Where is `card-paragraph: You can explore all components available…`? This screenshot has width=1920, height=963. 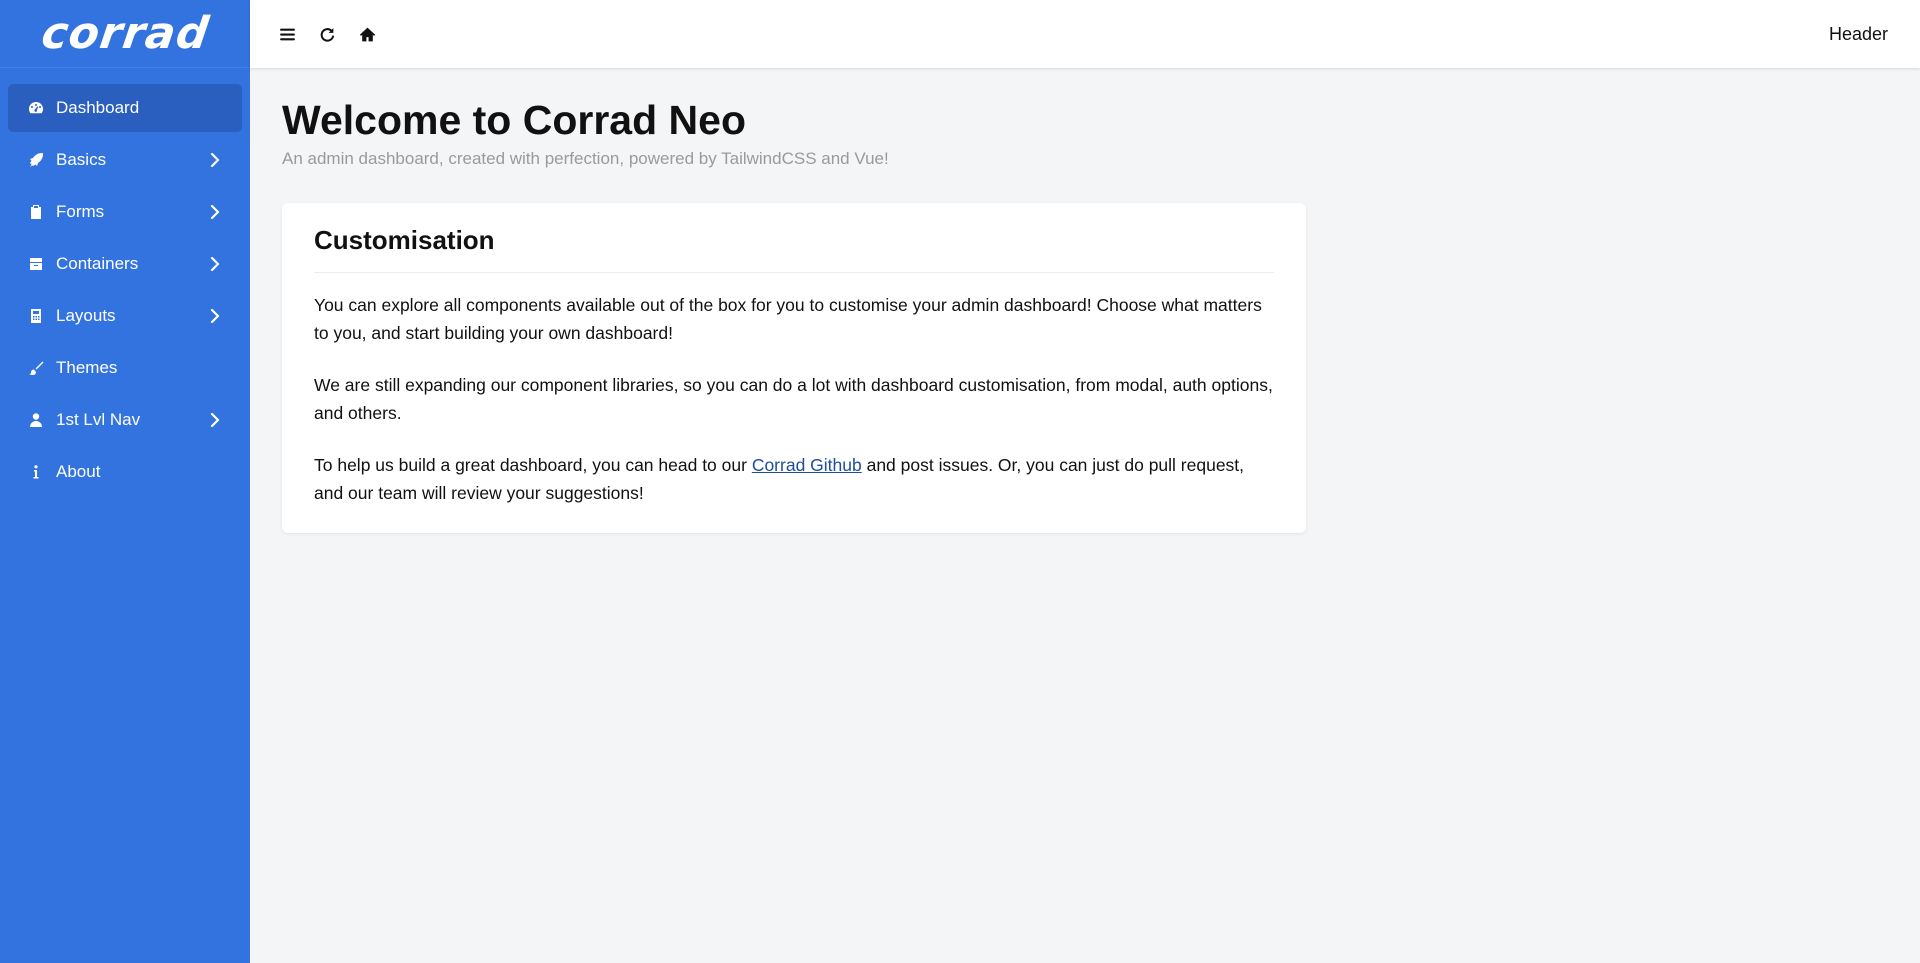 card-paragraph: You can explore all components available… is located at coordinates (788, 319).